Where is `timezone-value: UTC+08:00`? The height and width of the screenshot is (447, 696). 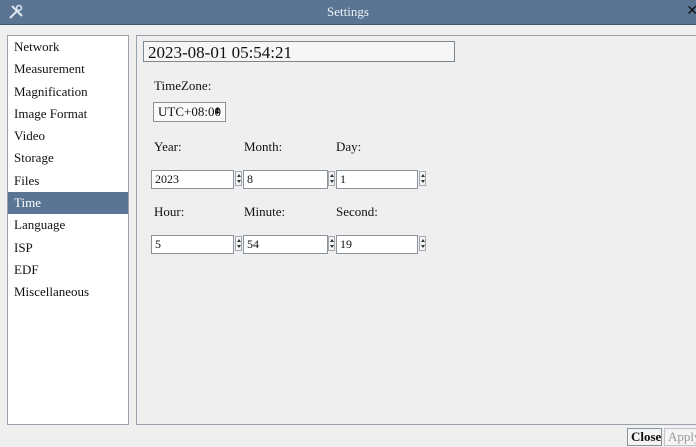 timezone-value: UTC+08:00 is located at coordinates (189, 111).